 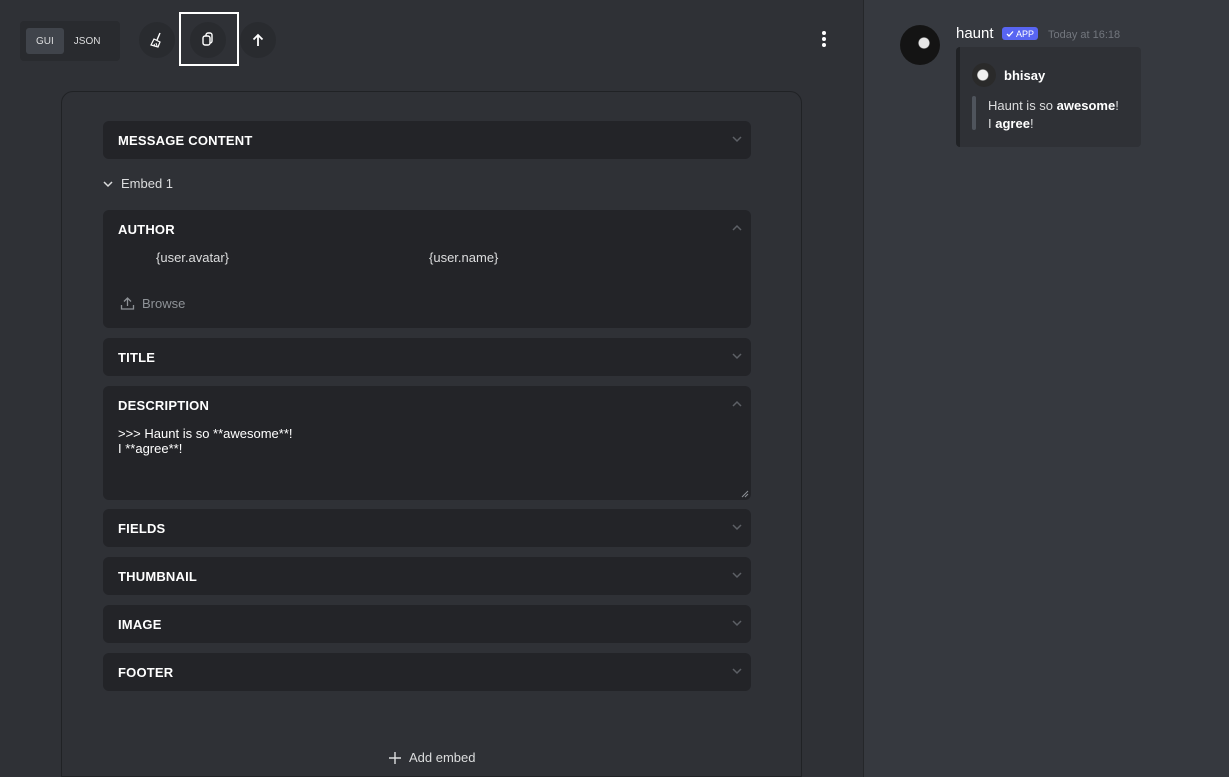 What do you see at coordinates (395, 757) in the screenshot?
I see `plus-icon` at bounding box center [395, 757].